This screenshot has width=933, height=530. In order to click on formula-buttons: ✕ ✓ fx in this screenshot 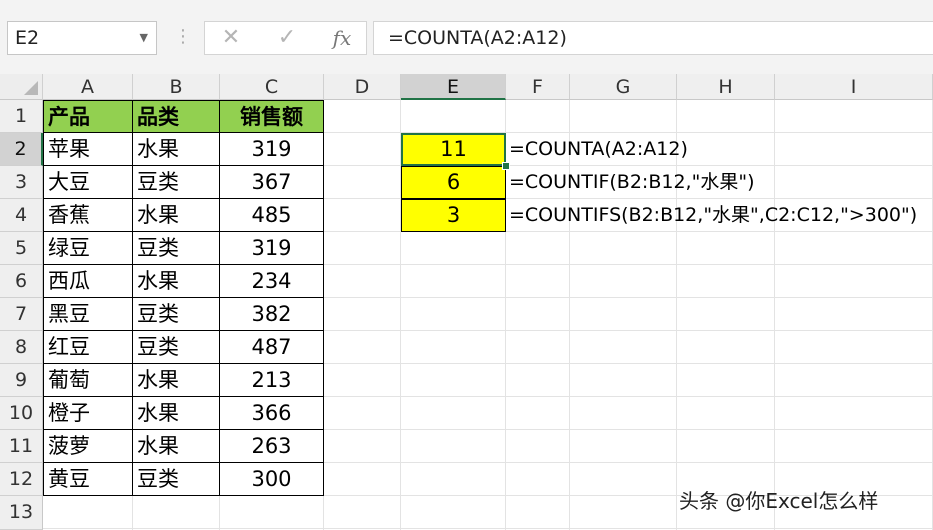, I will do `click(285, 38)`.